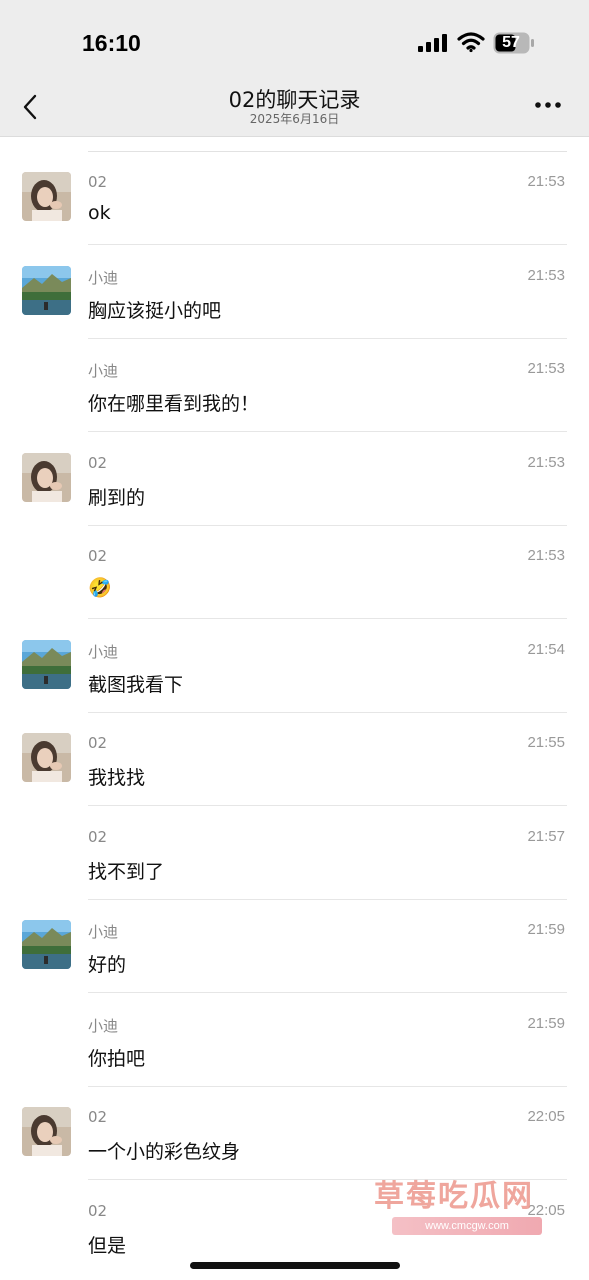 Image resolution: width=589 pixels, height=1280 pixels. I want to click on page-subtitle: 2025年6月16日, so click(294, 119).